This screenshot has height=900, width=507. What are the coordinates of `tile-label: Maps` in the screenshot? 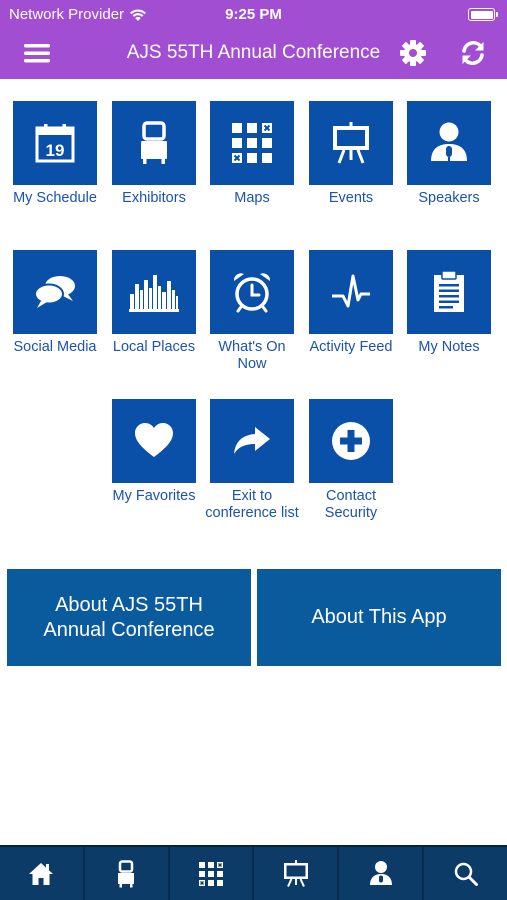 It's located at (252, 198).